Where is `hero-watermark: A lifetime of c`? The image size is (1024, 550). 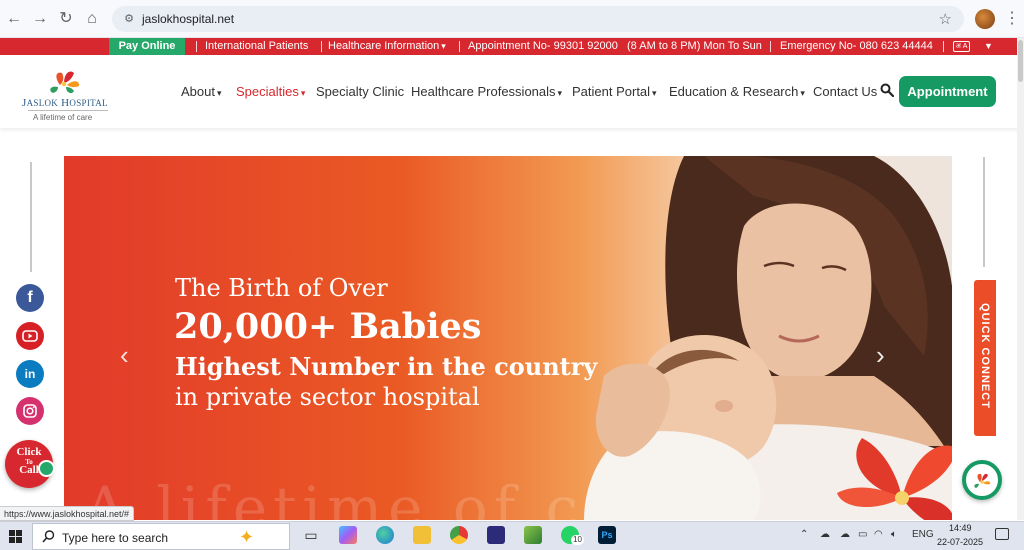
hero-watermark: A lifetime of c is located at coordinates (334, 497).